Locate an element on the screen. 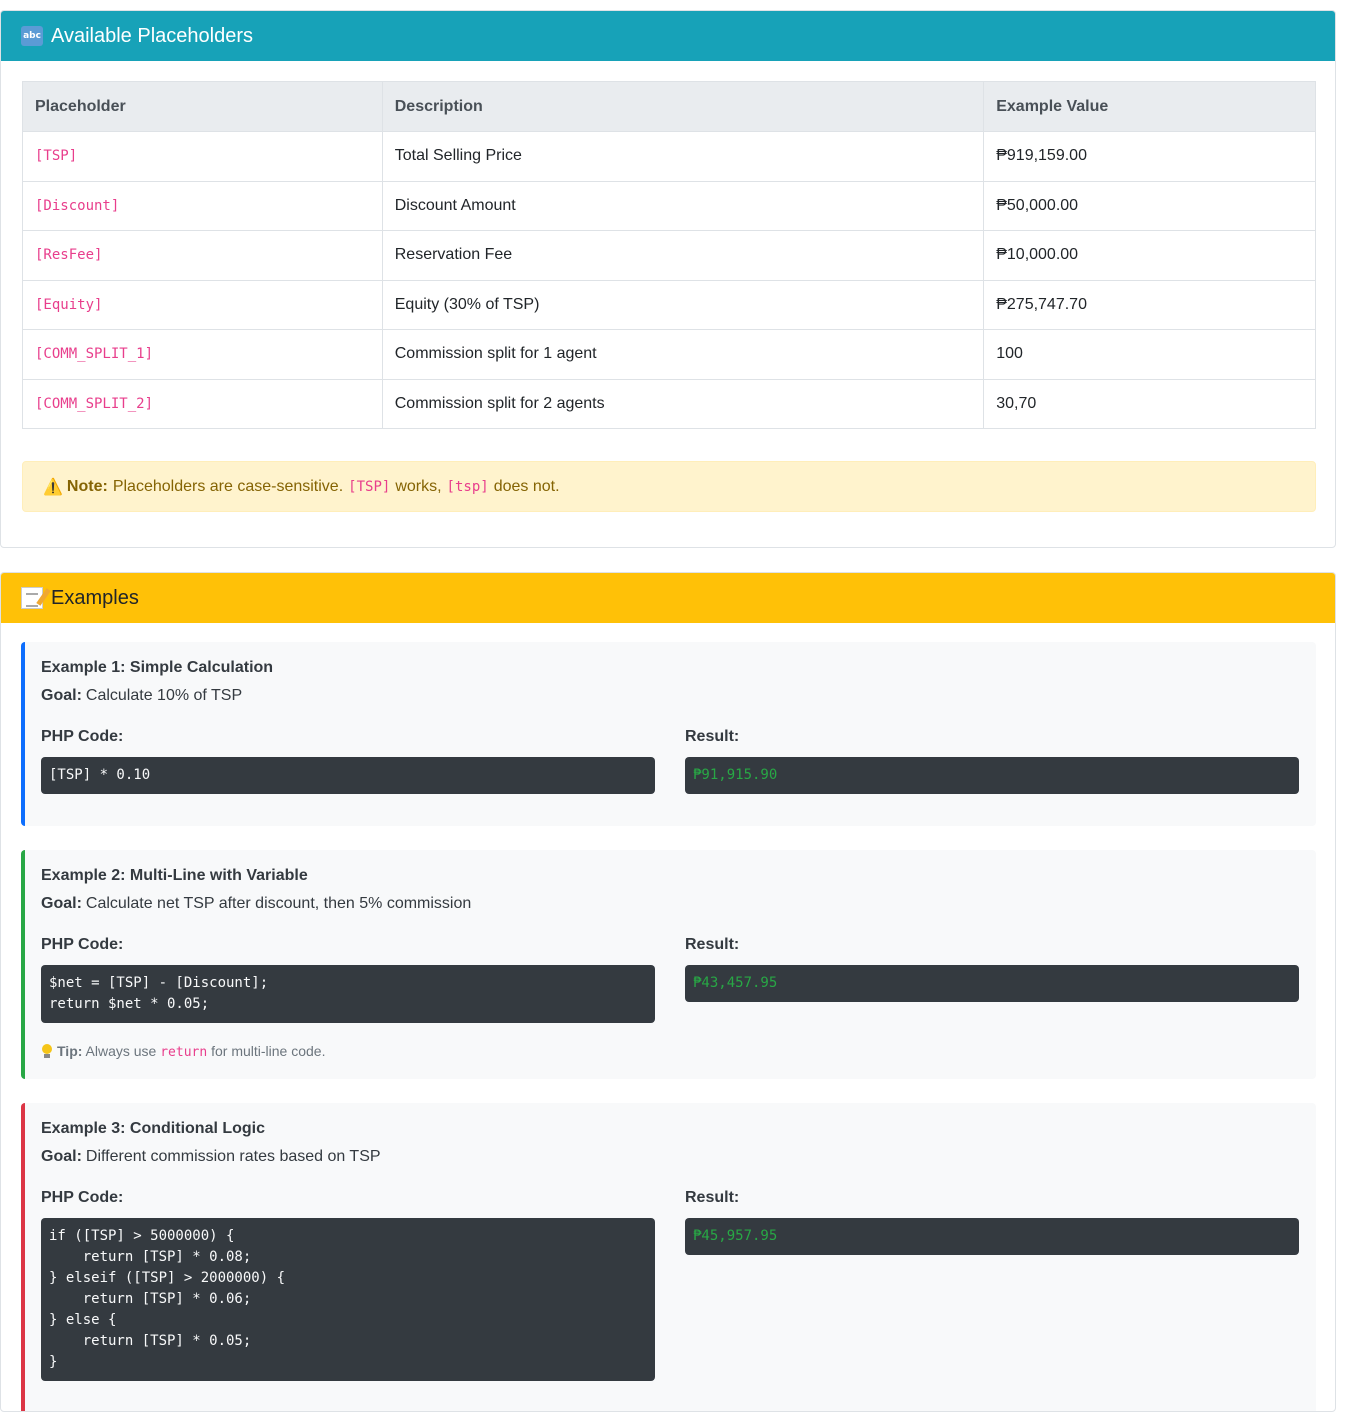 The width and height of the screenshot is (1351, 1412). example-value-cell: ₱275,747.70 is located at coordinates (1149, 304).